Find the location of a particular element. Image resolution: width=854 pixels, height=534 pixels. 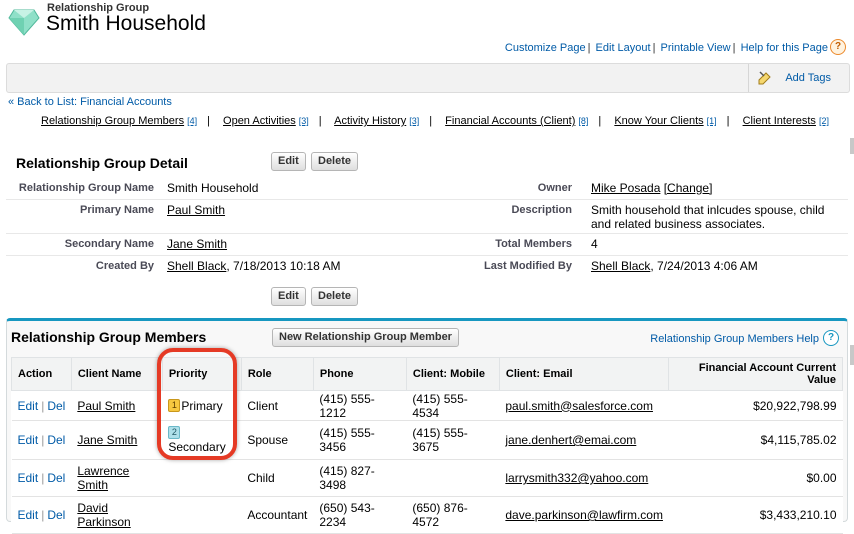

secondary-name-label: Secondary Name is located at coordinates (109, 244).